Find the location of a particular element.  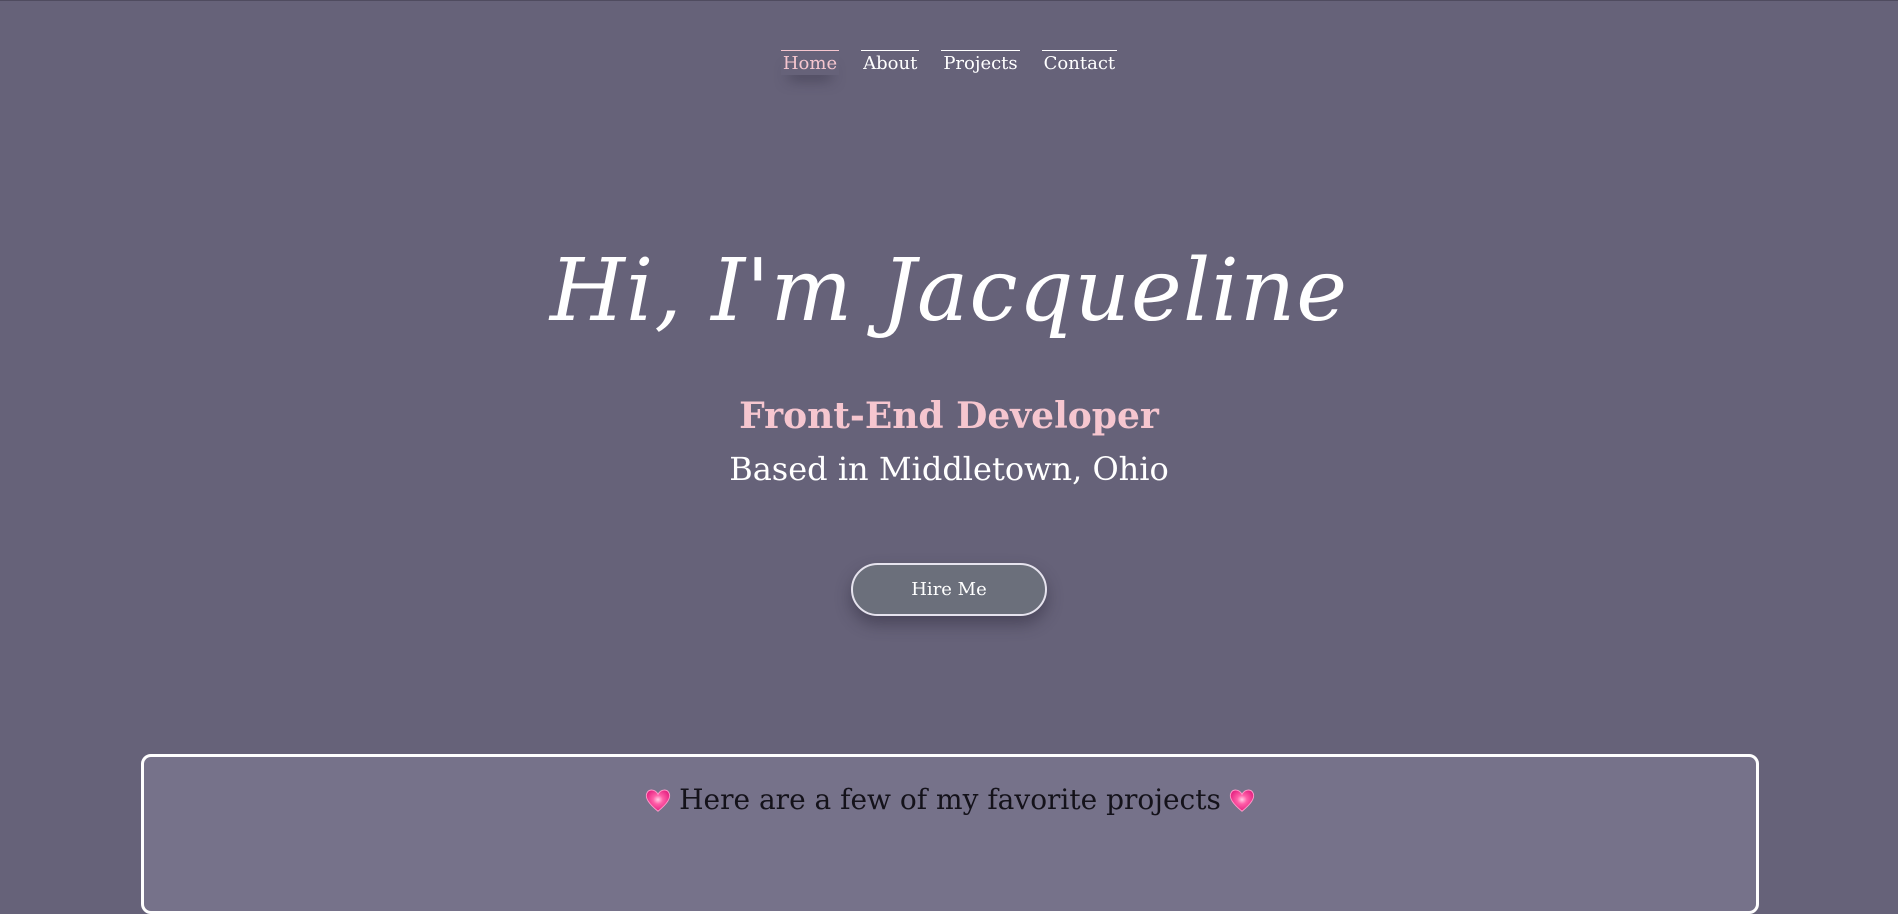

nav-projects-link: Projects is located at coordinates (980, 62).